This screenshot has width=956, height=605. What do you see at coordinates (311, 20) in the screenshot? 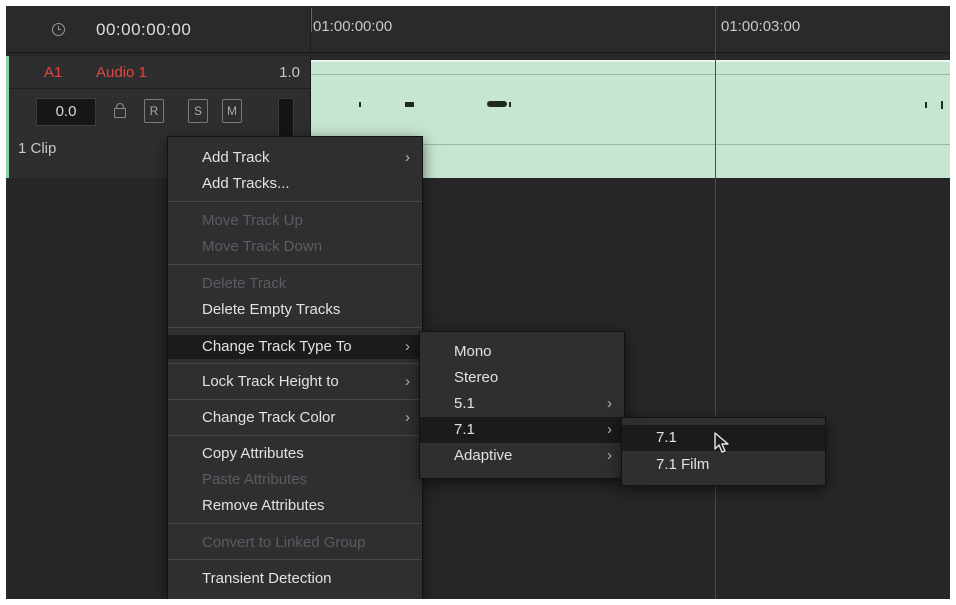
I see `ruler-tick` at bounding box center [311, 20].